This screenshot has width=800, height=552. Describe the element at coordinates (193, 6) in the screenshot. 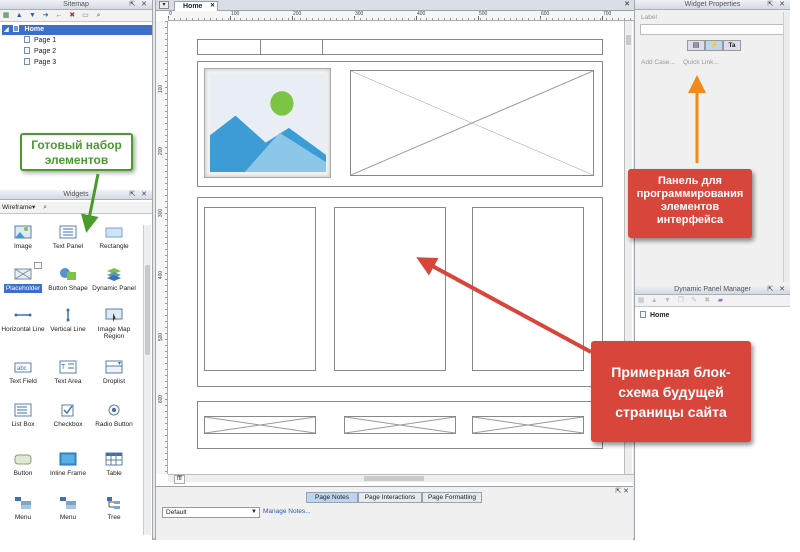

I see `tab-home-label: Home` at that location.